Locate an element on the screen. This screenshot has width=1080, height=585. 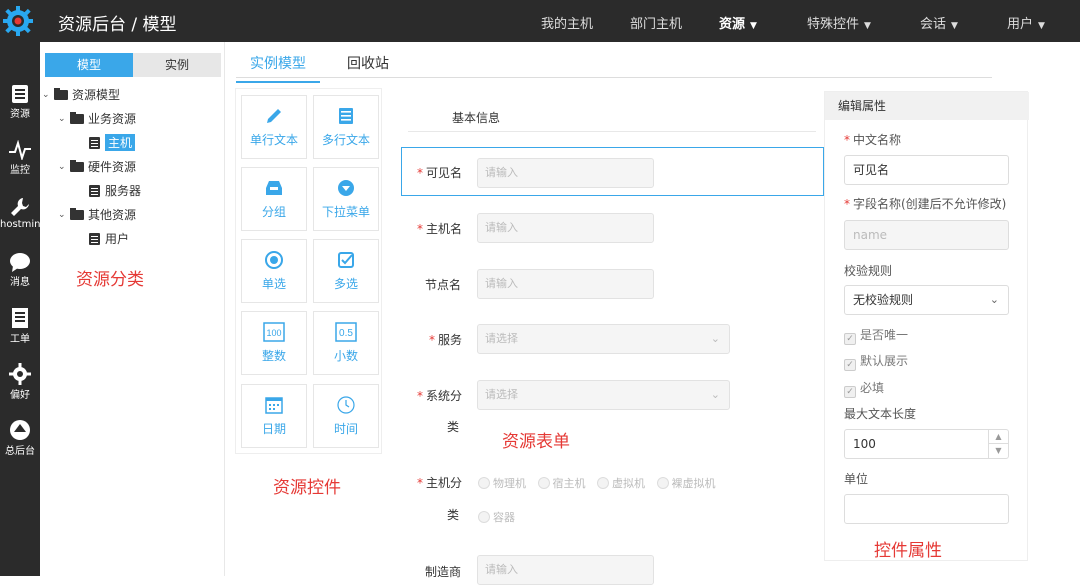
tab-instance-model: 实例模型 is located at coordinates (278, 68).